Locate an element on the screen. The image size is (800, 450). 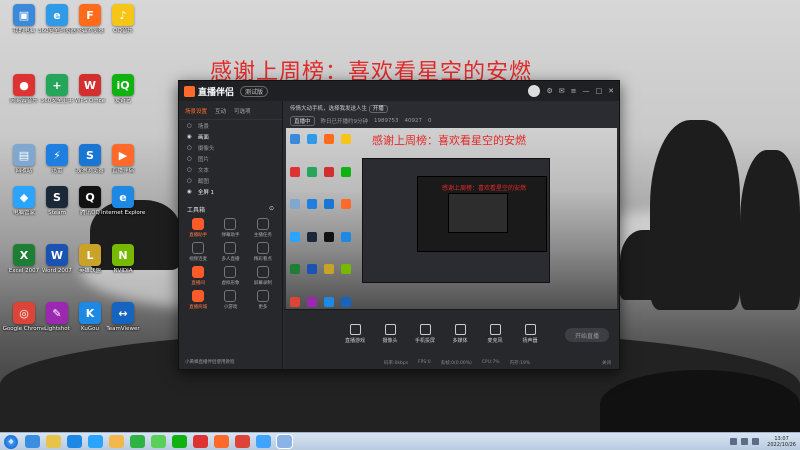
toolbox-item: 小游戏 is located at coordinates (230, 300).